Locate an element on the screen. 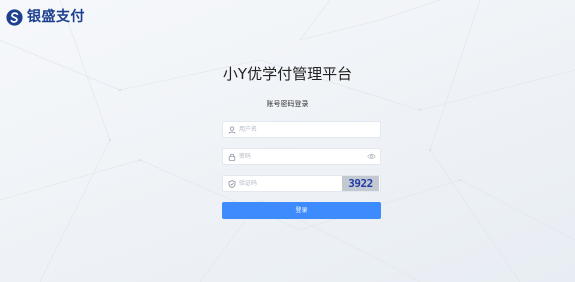  captcha-field: 3922 is located at coordinates (301, 183).